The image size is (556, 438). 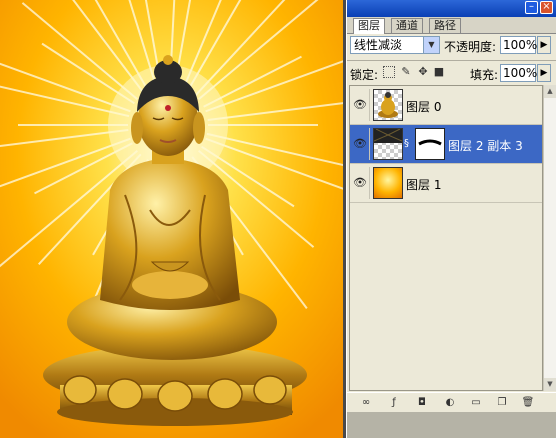 I want to click on blend-mode-value: 线性减淡, so click(x=378, y=45).